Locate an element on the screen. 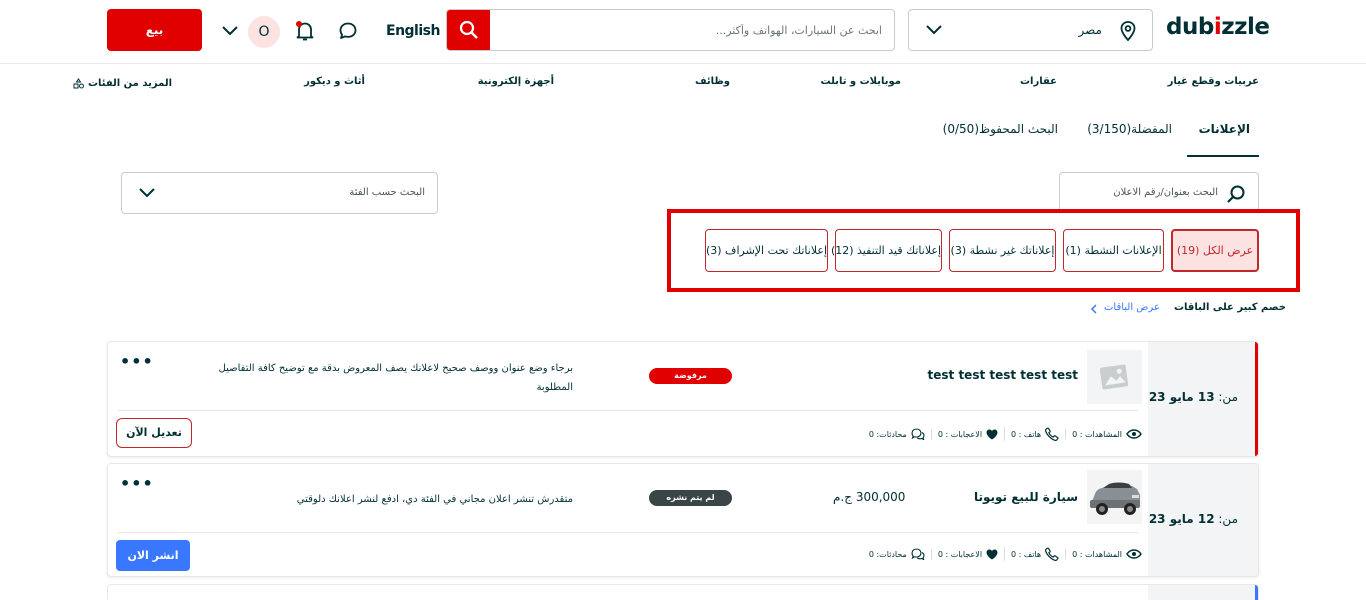  ad-price: 300,000 ج.م is located at coordinates (869, 497).